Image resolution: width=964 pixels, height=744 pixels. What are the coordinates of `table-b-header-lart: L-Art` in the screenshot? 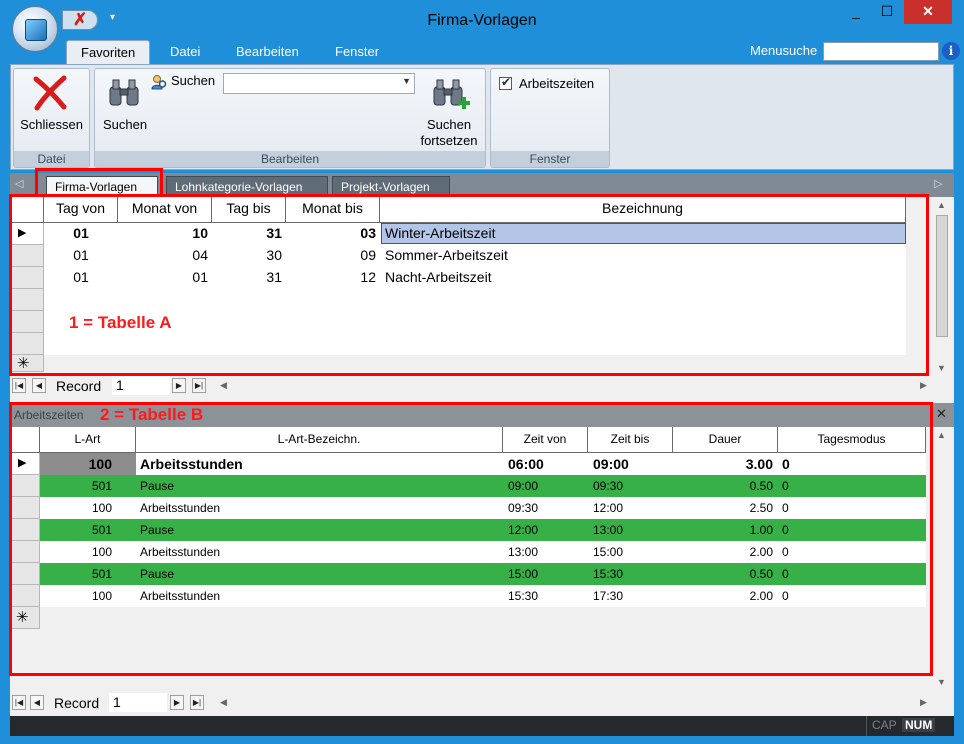 It's located at (88, 440).